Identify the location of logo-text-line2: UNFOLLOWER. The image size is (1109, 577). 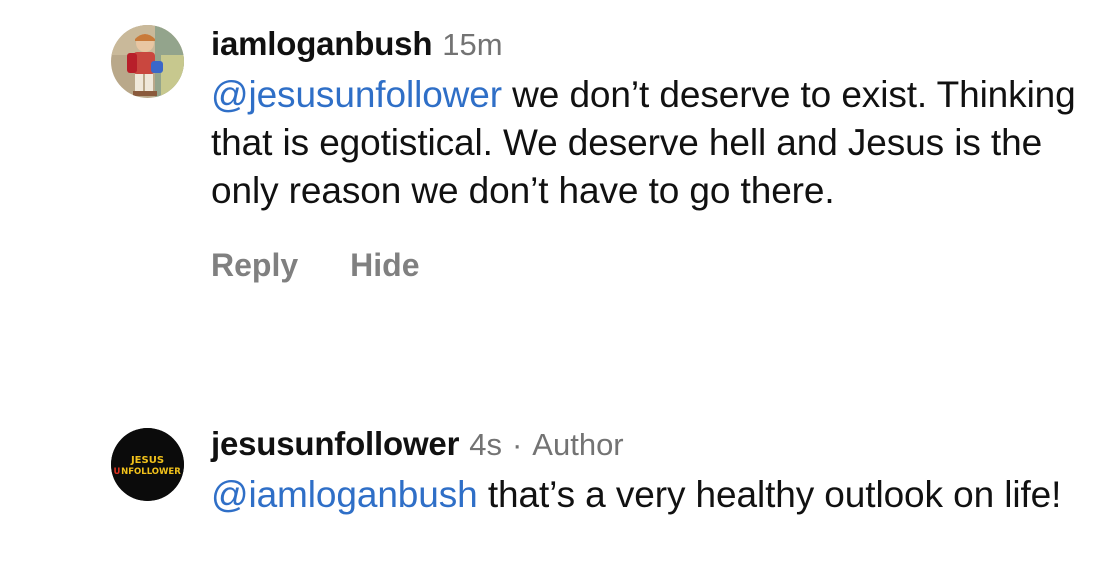
(147, 472).